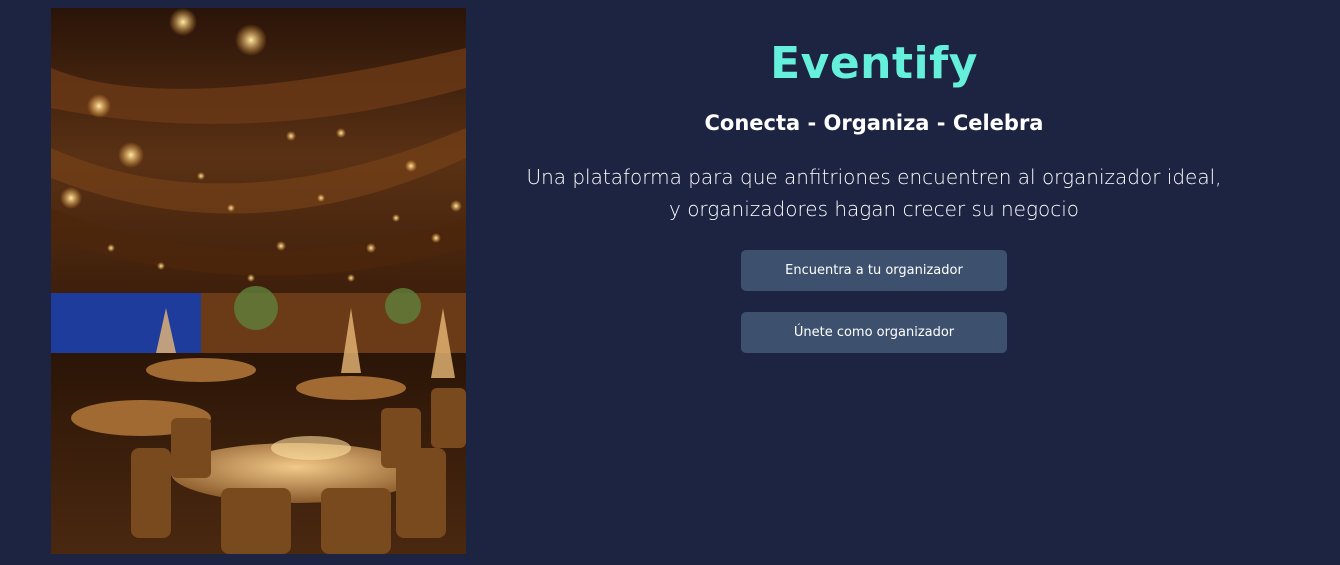 The height and width of the screenshot is (565, 1340). What do you see at coordinates (874, 270) in the screenshot?
I see `find-organizer-button: Encuentra a tu organizador` at bounding box center [874, 270].